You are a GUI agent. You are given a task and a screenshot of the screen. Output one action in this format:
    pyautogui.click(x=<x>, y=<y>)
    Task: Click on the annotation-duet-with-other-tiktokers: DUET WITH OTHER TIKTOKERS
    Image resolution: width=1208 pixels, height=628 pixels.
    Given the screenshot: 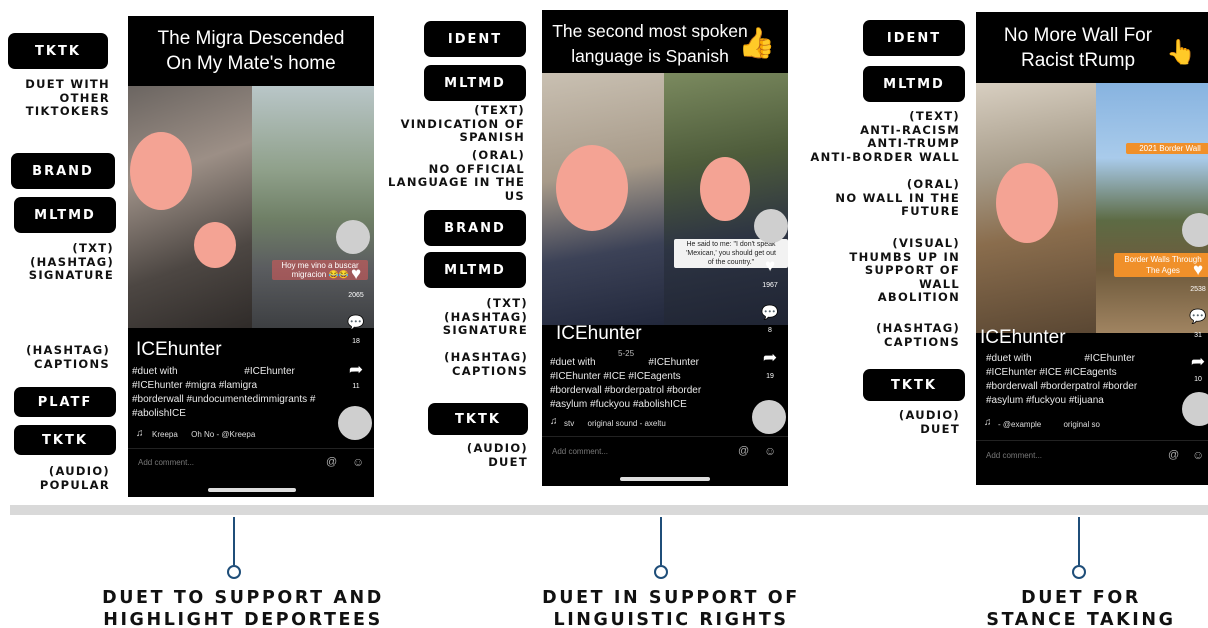 What is the action you would take?
    pyautogui.click(x=67, y=97)
    